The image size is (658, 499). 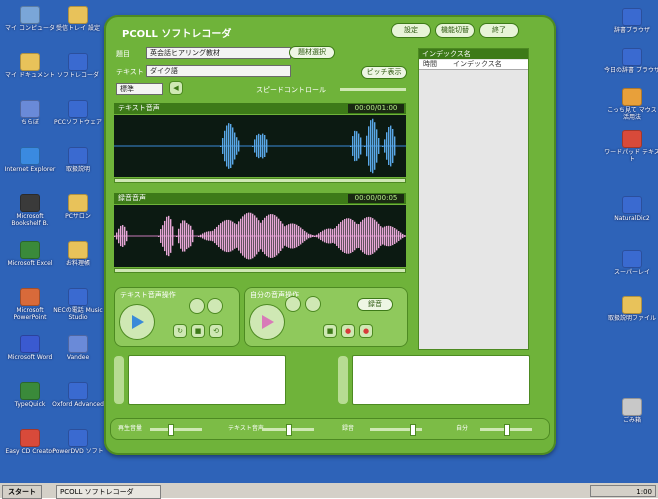 What do you see at coordinates (384, 72) in the screenshot?
I see `pitch-display-button: ピッチ表示` at bounding box center [384, 72].